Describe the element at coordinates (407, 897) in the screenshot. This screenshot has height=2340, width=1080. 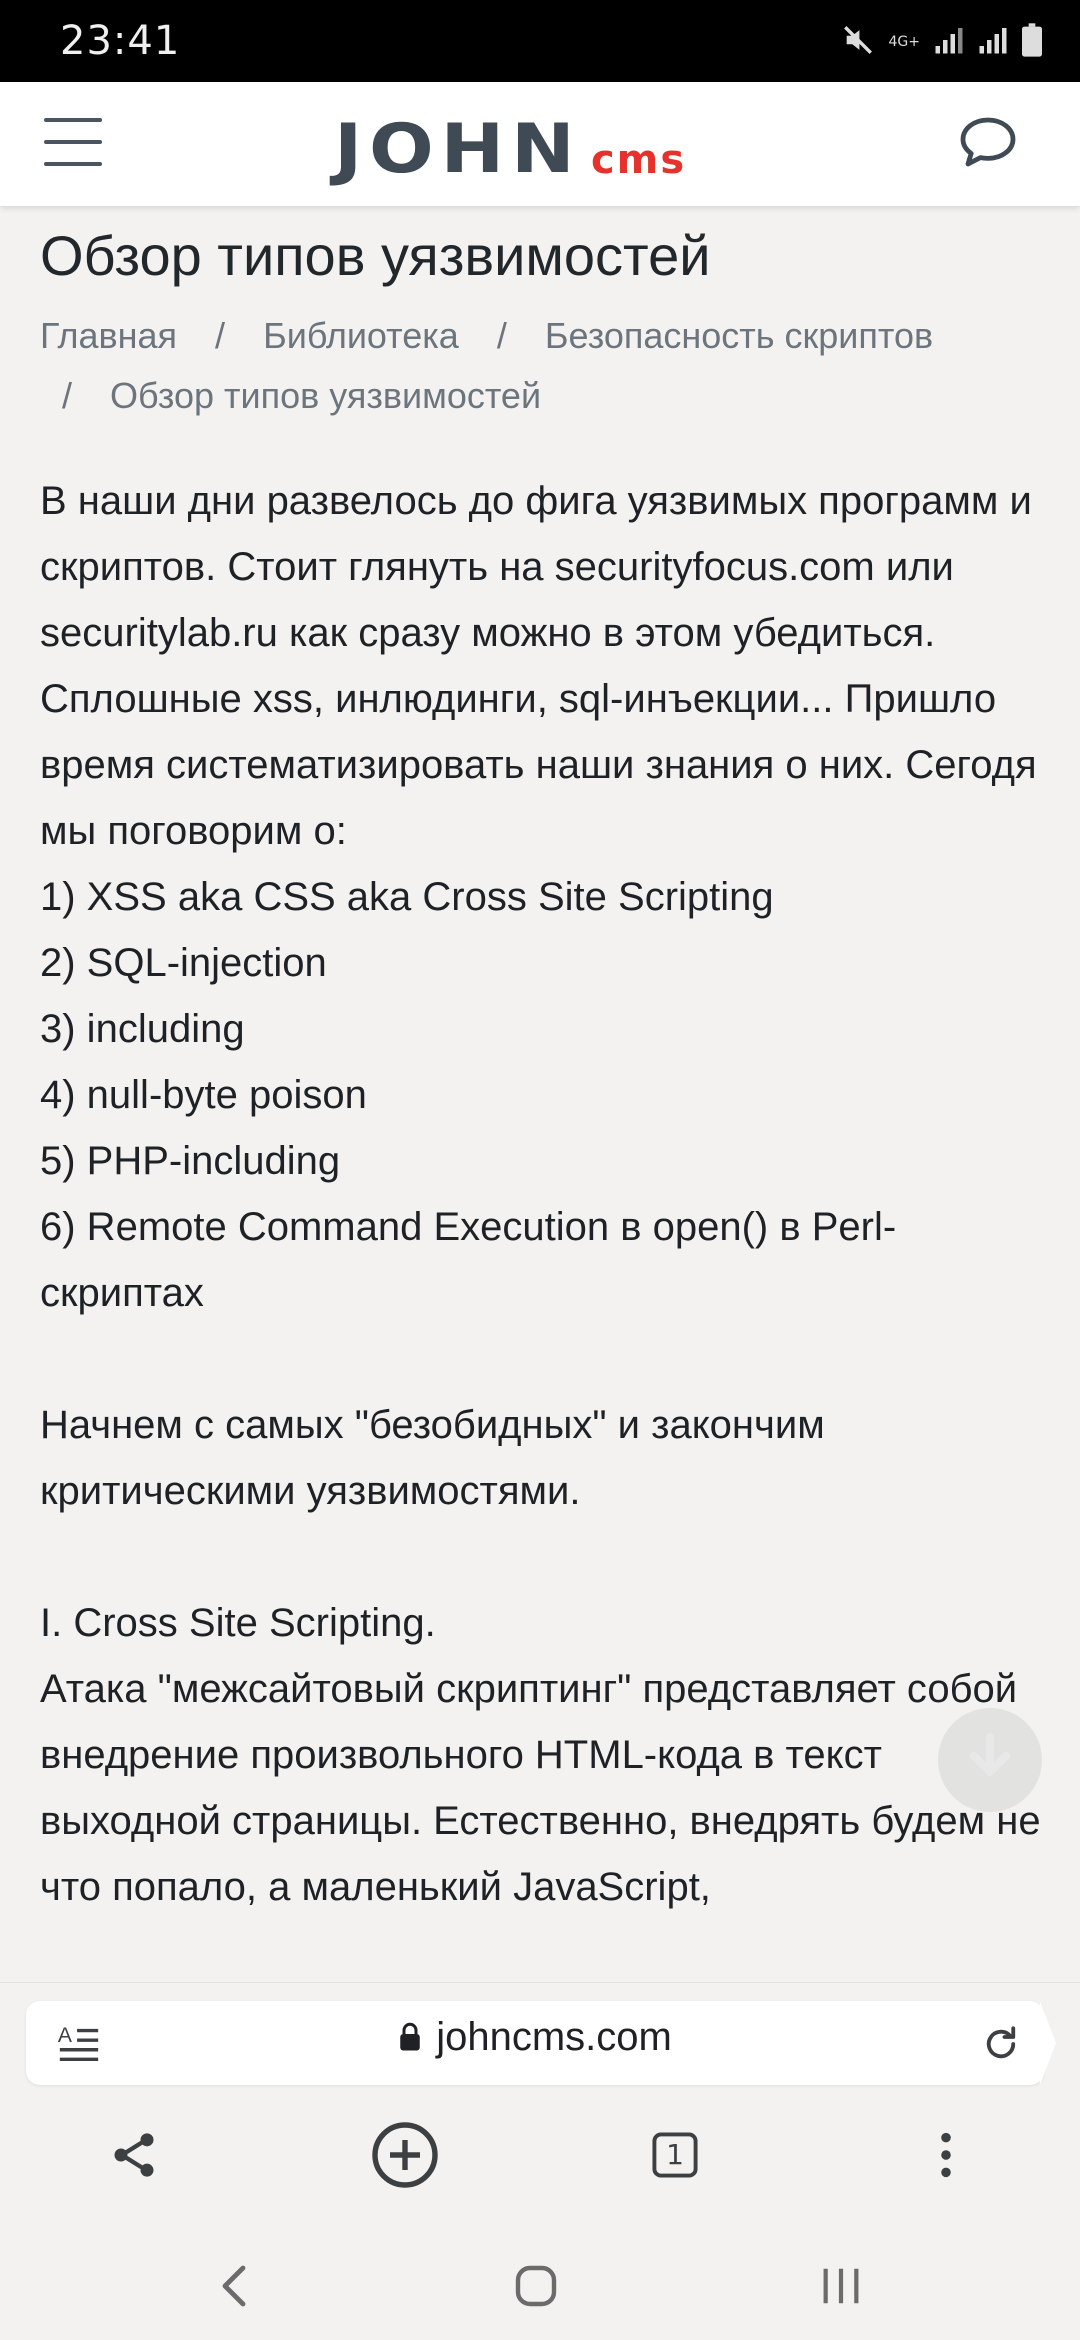
I see `list-item: 1) XSS aka CSS aka Cross Site Scripting` at that location.